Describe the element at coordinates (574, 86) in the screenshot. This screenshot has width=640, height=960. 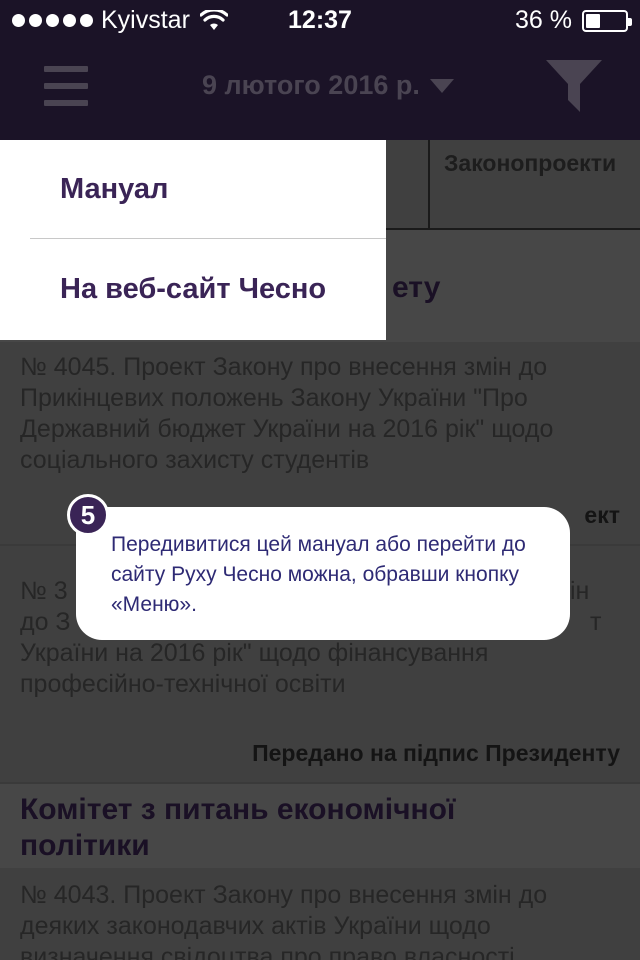
I see `filter-icon` at that location.